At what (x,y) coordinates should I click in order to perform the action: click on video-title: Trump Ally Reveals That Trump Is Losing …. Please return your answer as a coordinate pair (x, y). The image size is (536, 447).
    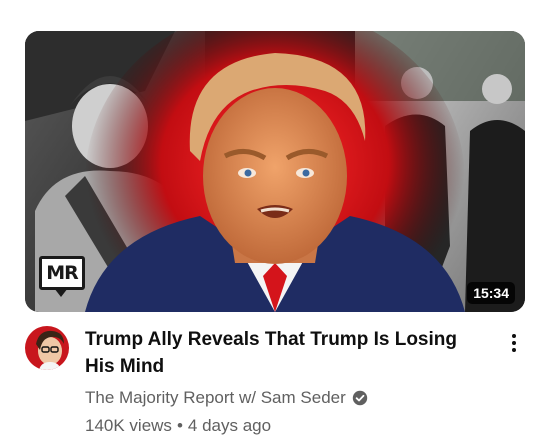
    Looking at the image, I should click on (287, 353).